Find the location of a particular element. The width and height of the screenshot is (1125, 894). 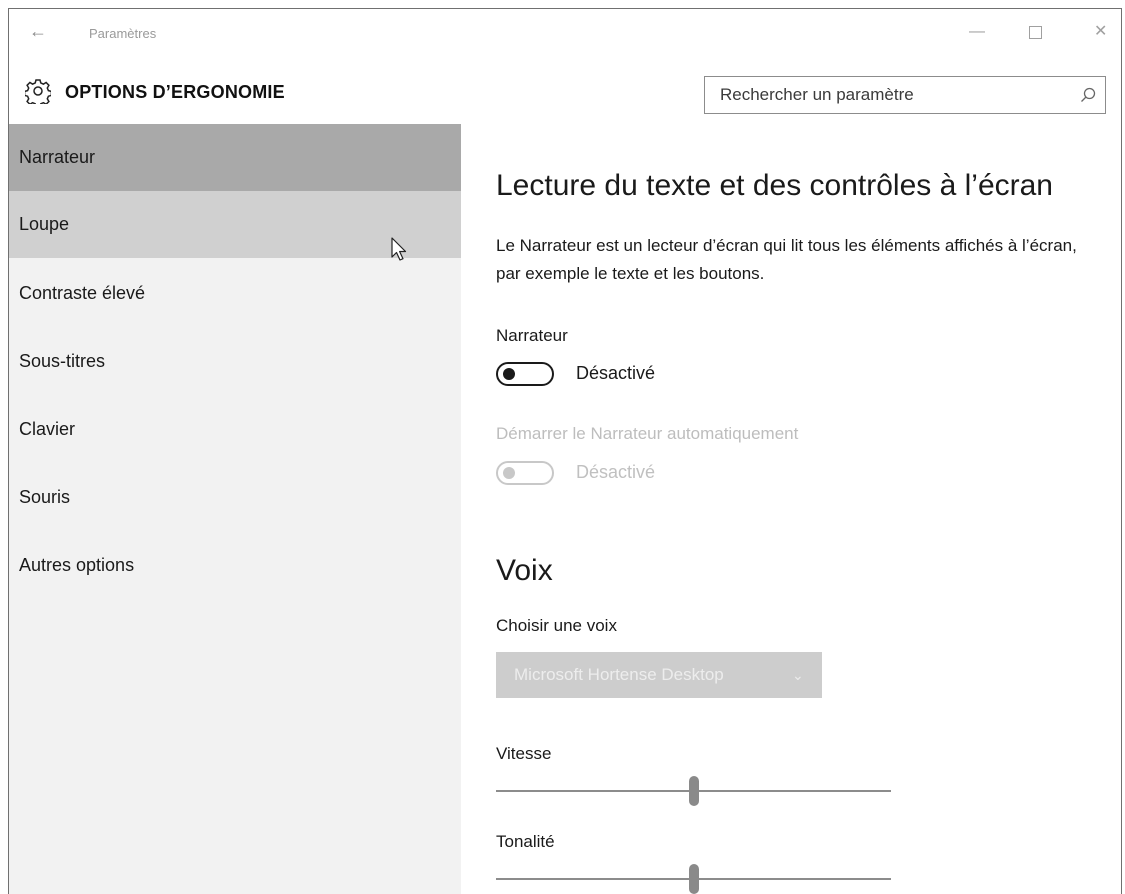

sidebar-item-autres-options: Autres options is located at coordinates (235, 565).